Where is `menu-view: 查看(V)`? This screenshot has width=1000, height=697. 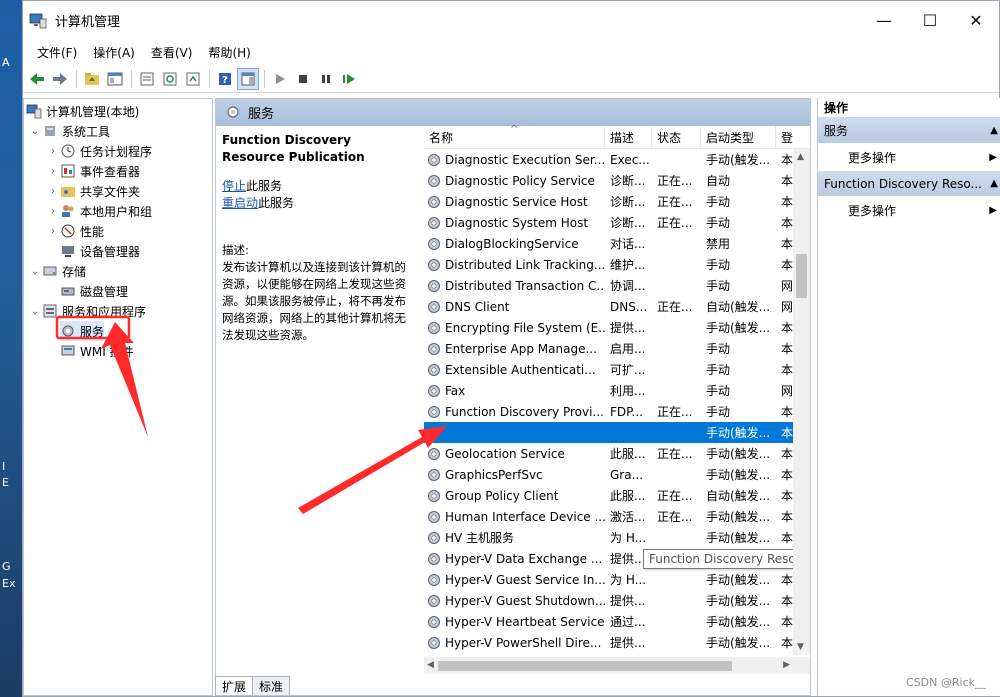 menu-view: 查看(V) is located at coordinates (172, 52).